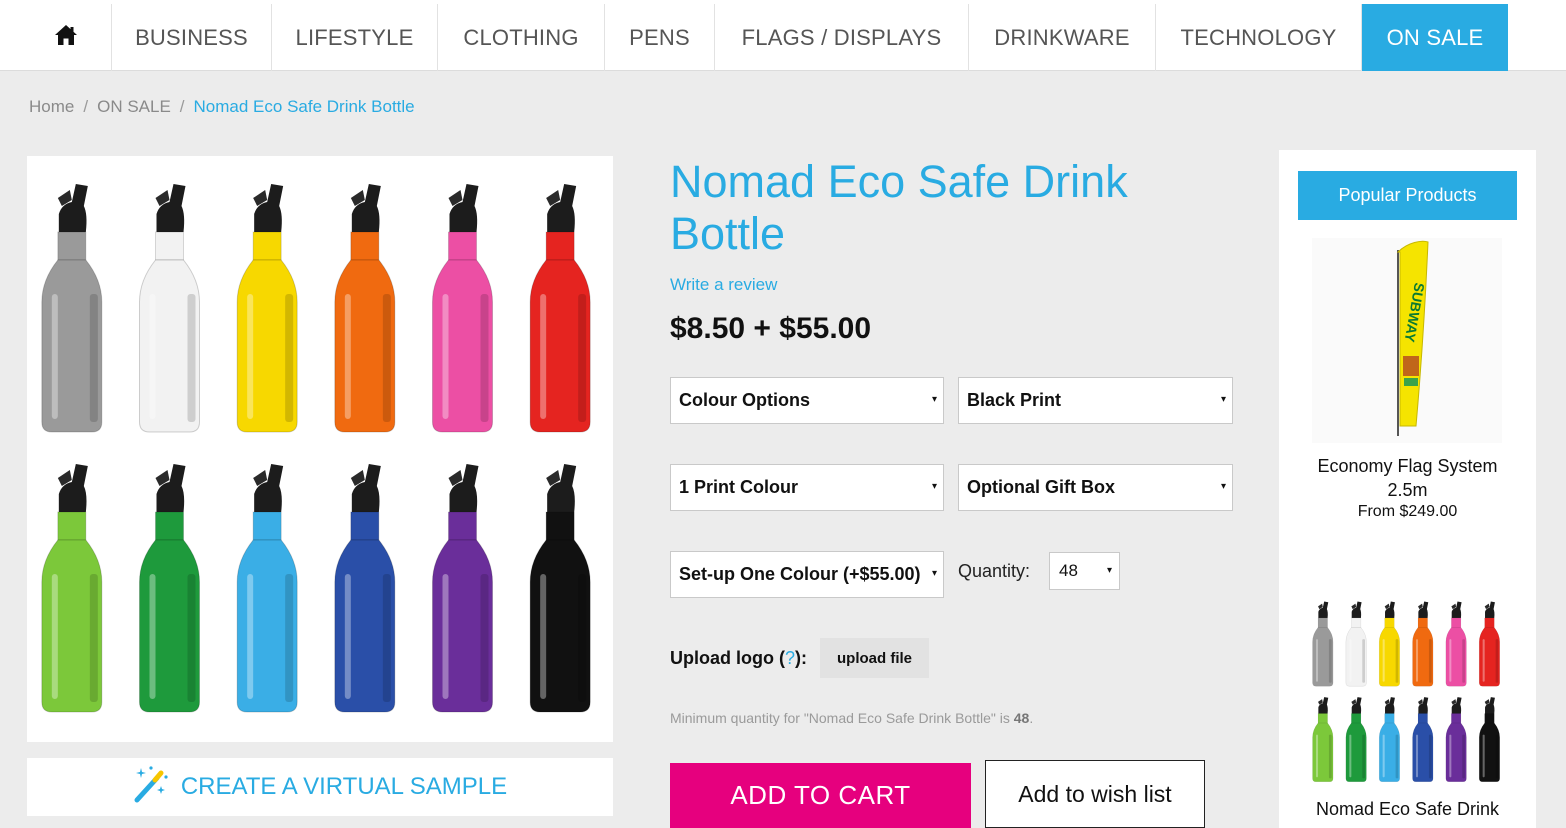  Describe the element at coordinates (304, 106) in the screenshot. I see `breadcrumb-current: Nomad Eco Safe Drink Bottle` at that location.